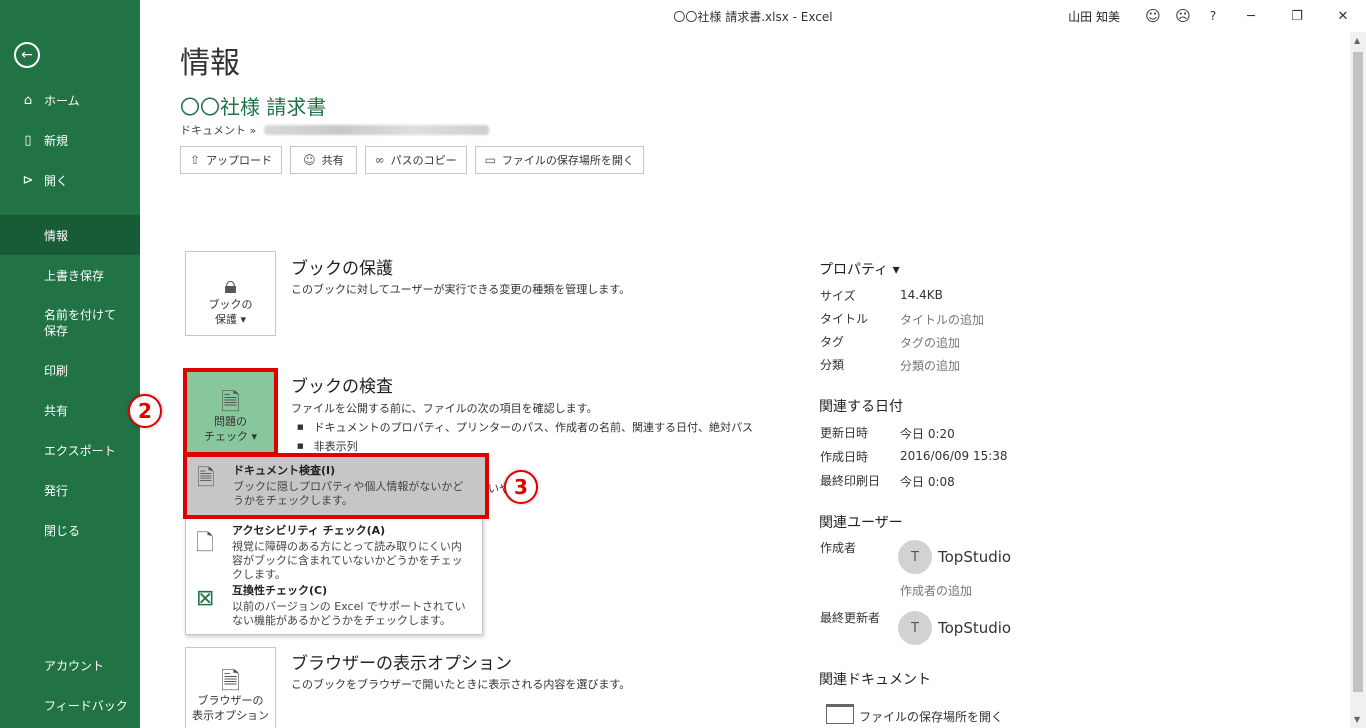  I want to click on sidebar-item-label: 共有, so click(56, 410).